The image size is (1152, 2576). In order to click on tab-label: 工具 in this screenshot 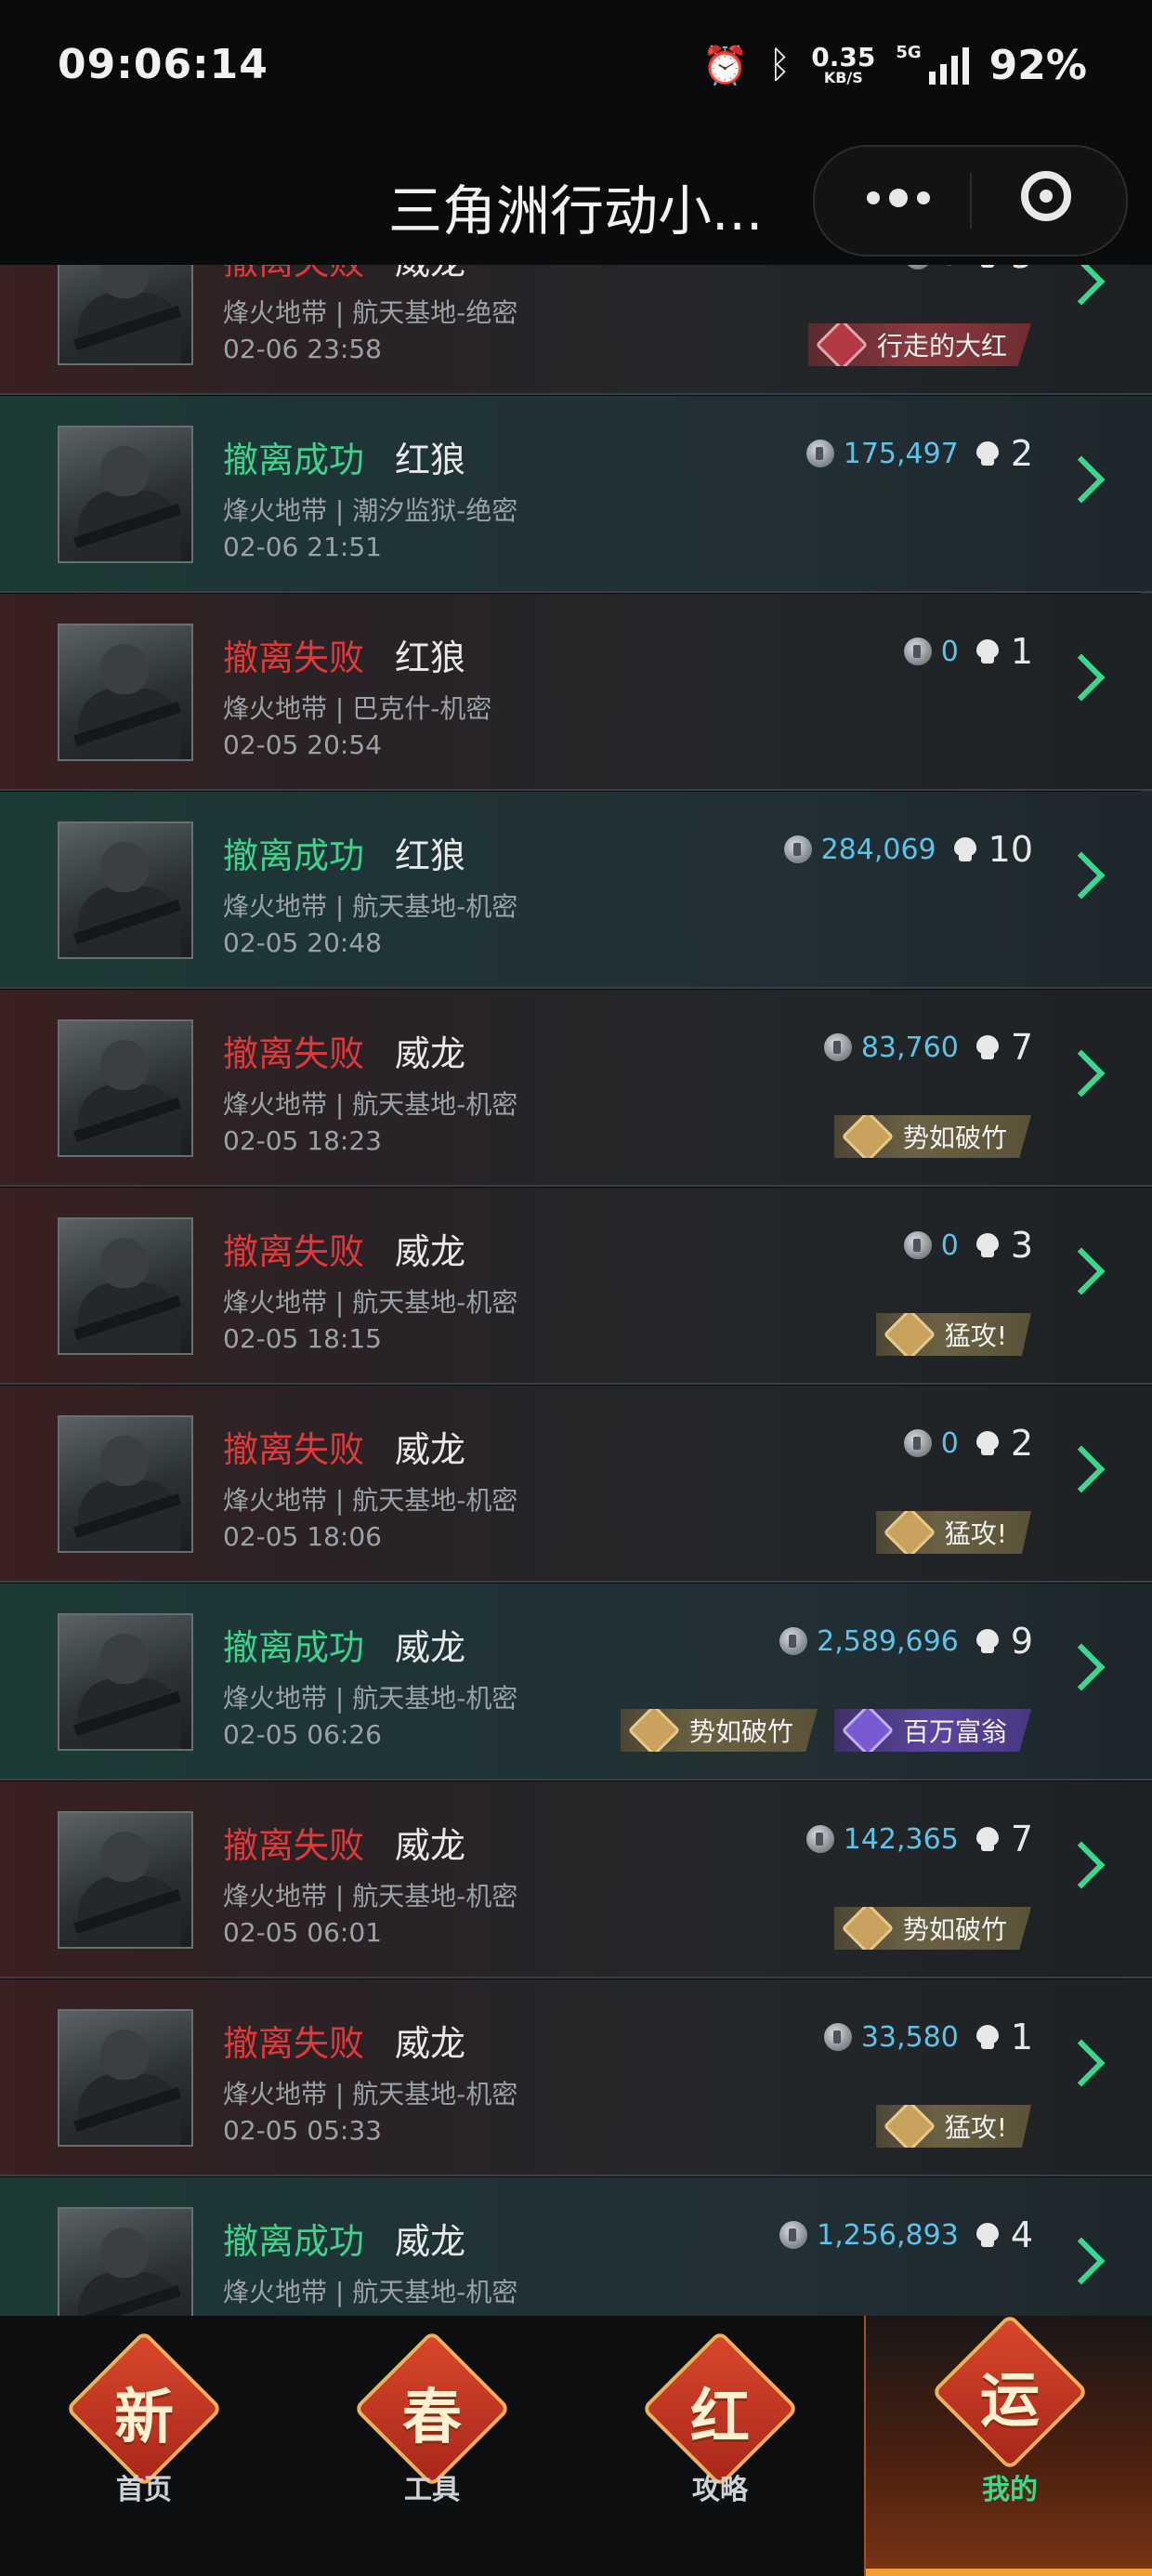, I will do `click(432, 2490)`.